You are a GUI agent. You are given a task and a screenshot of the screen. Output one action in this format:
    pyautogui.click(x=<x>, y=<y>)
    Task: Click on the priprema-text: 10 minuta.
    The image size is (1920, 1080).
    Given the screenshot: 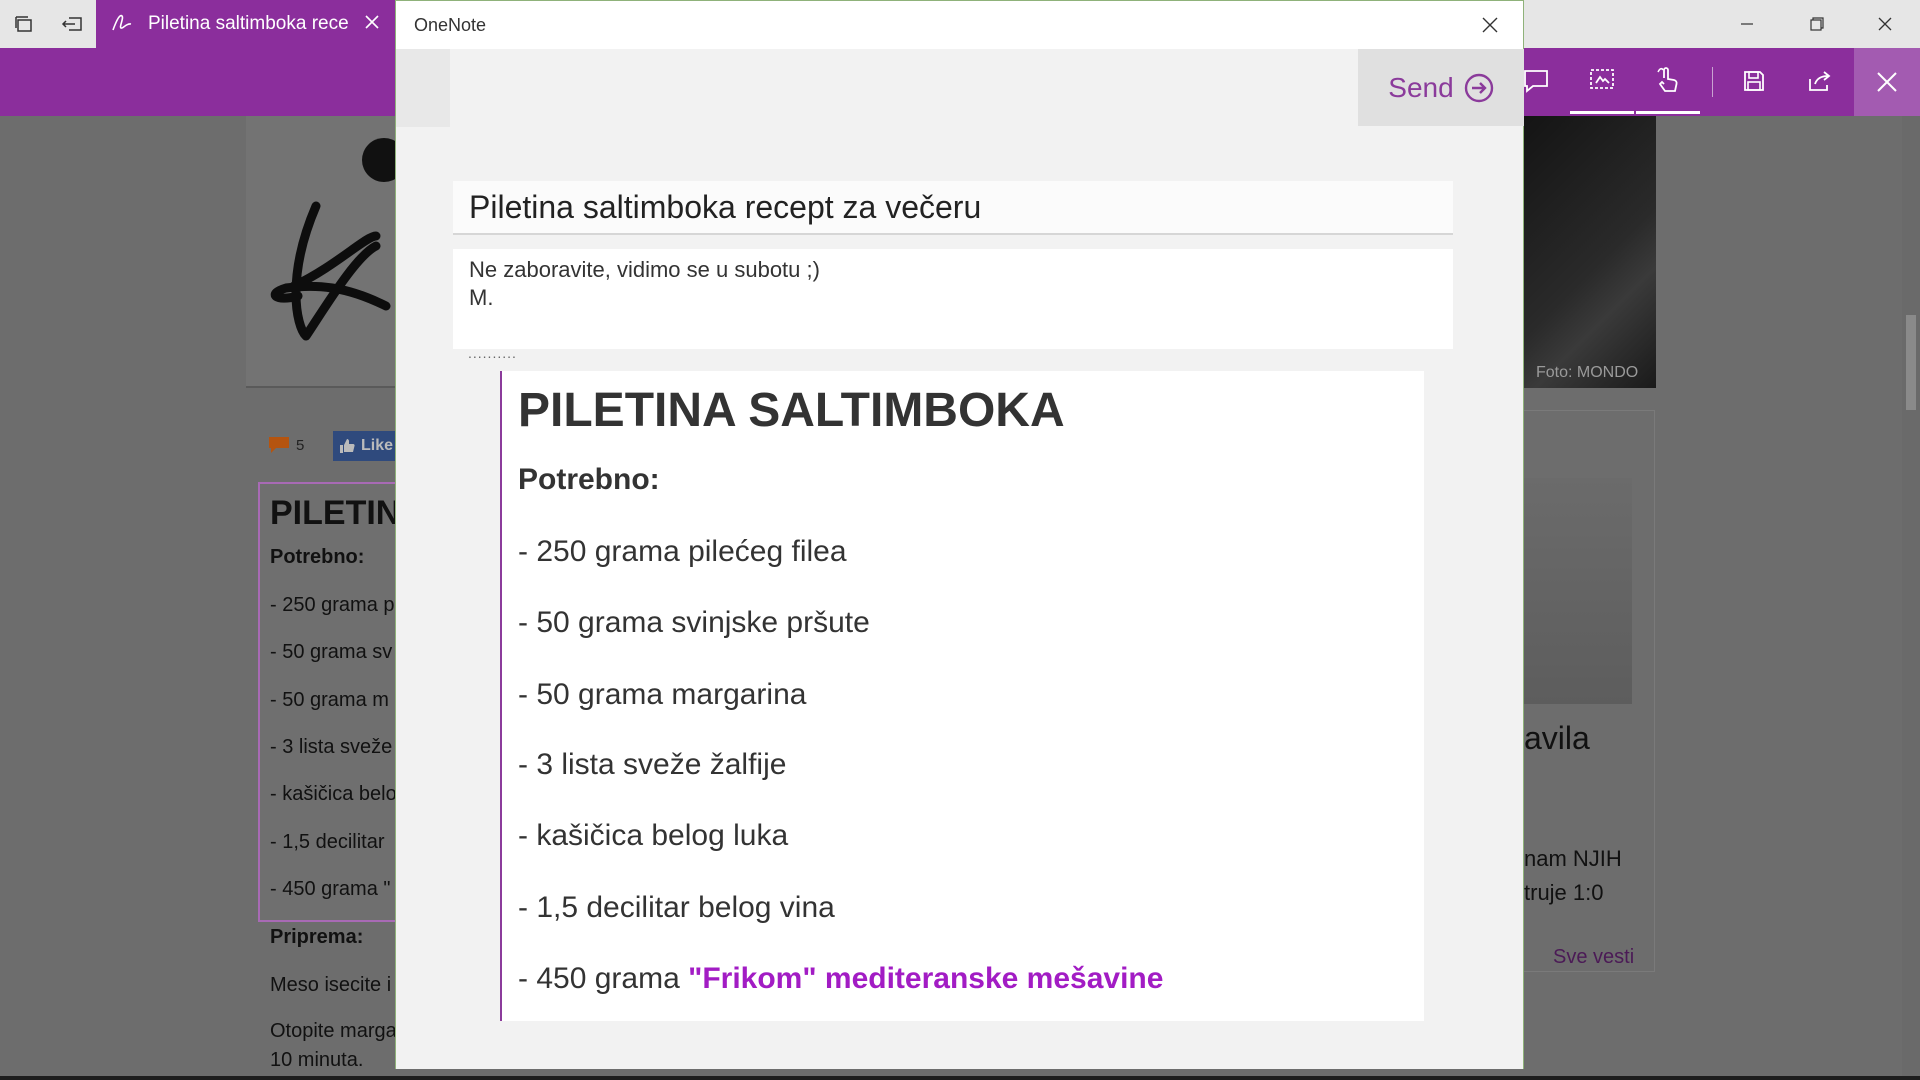 What is the action you would take?
    pyautogui.click(x=317, y=1060)
    